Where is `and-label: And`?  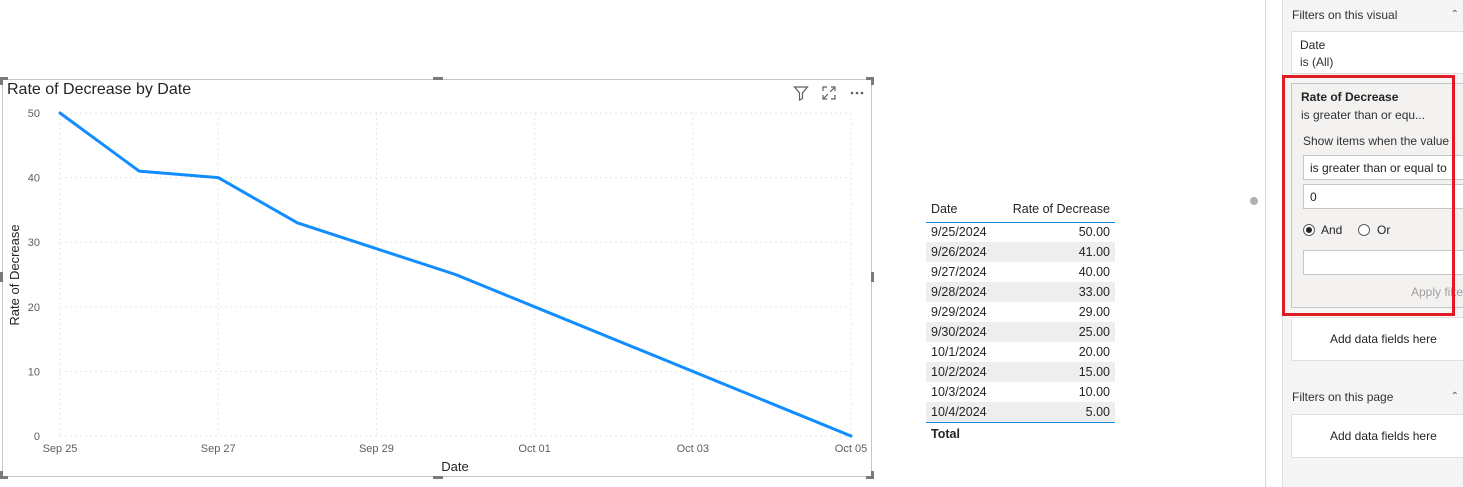 and-label: And is located at coordinates (1332, 230).